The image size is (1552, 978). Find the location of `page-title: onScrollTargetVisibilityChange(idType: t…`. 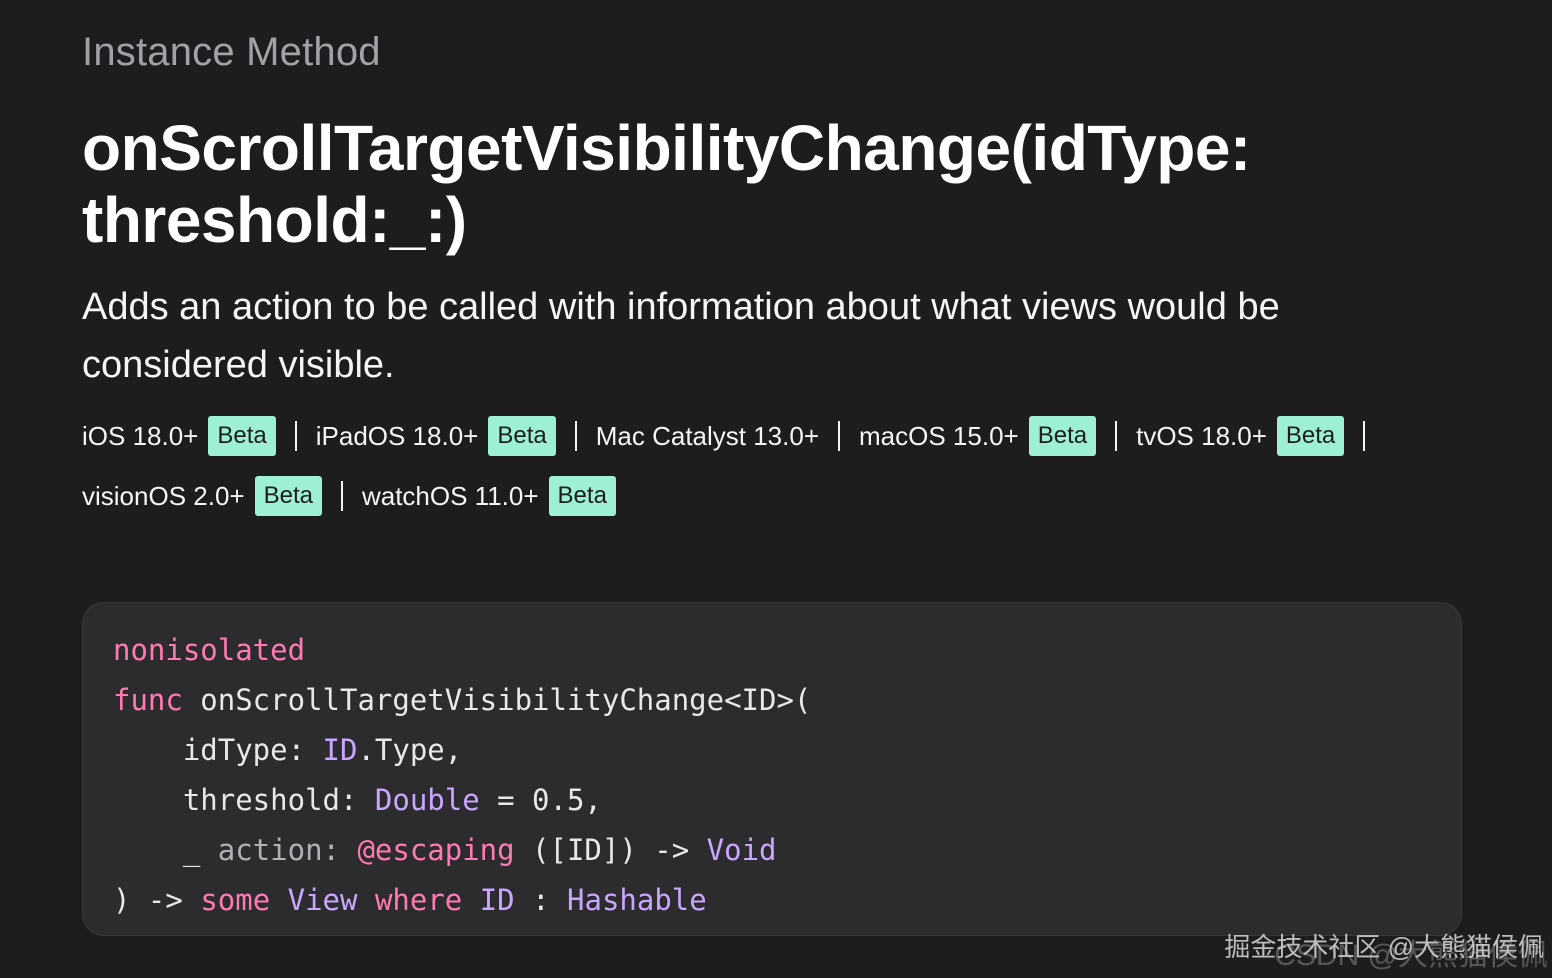

page-title: onScrollTargetVisibilityChange(idType: t… is located at coordinates (762, 184).